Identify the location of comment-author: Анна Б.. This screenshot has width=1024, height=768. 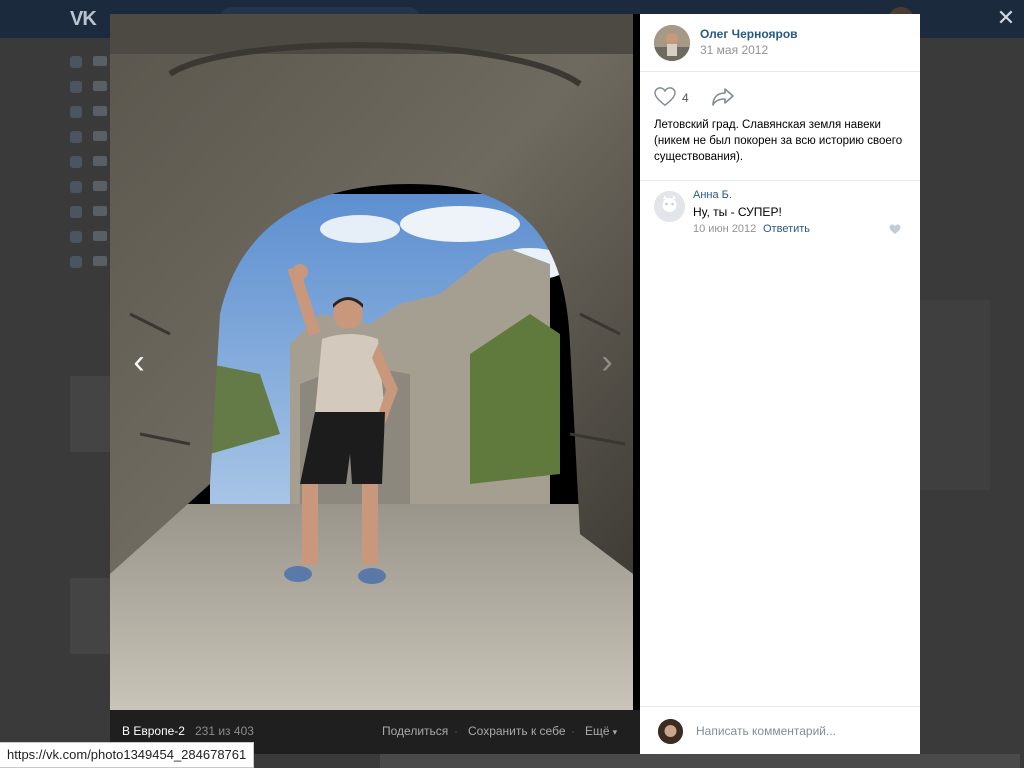
(712, 195).